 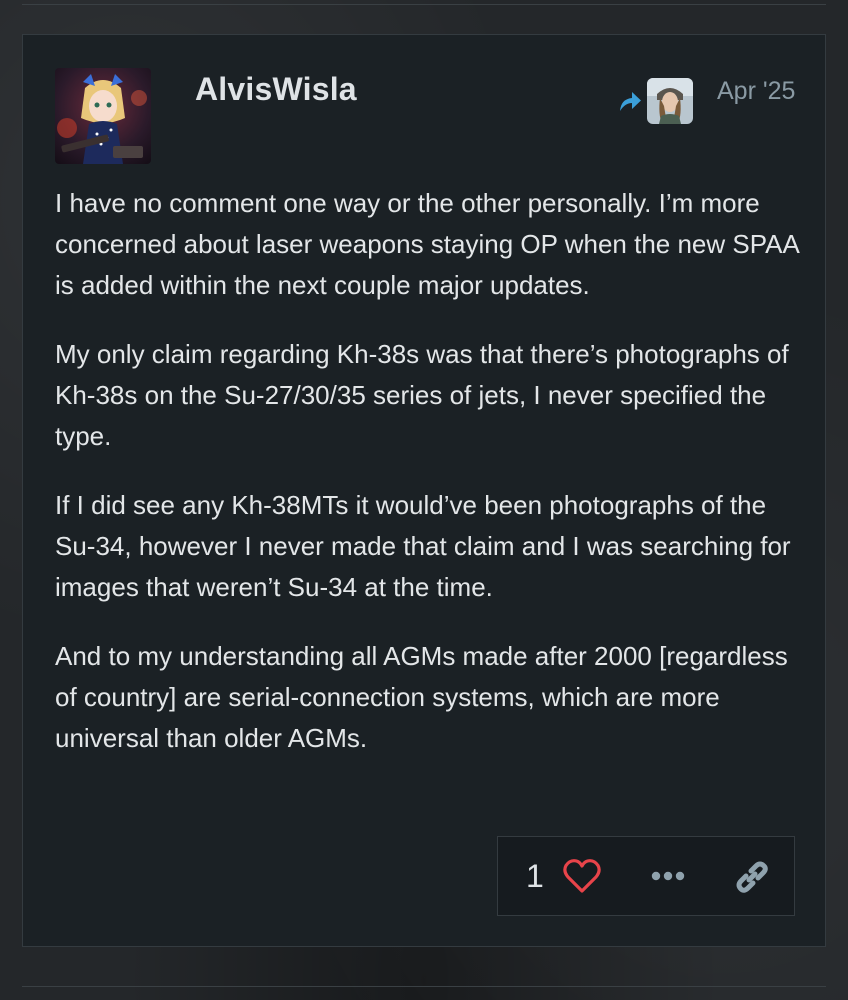 I want to click on reply-arrow-icon, so click(x=630, y=101).